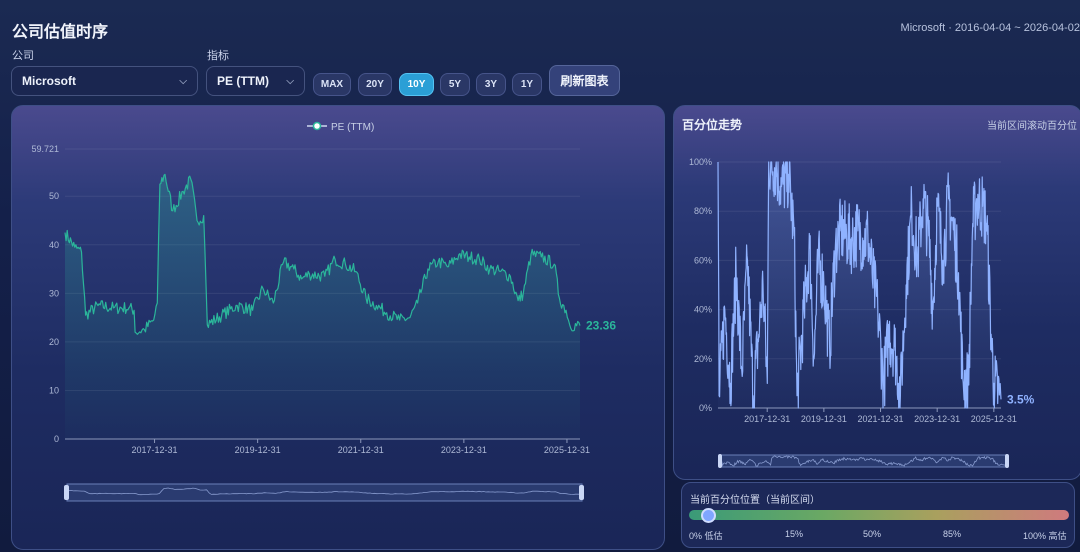 Image resolution: width=1080 pixels, height=552 pixels. Describe the element at coordinates (1007, 461) in the screenshot. I see `percentile-zoom-right-handle` at that location.